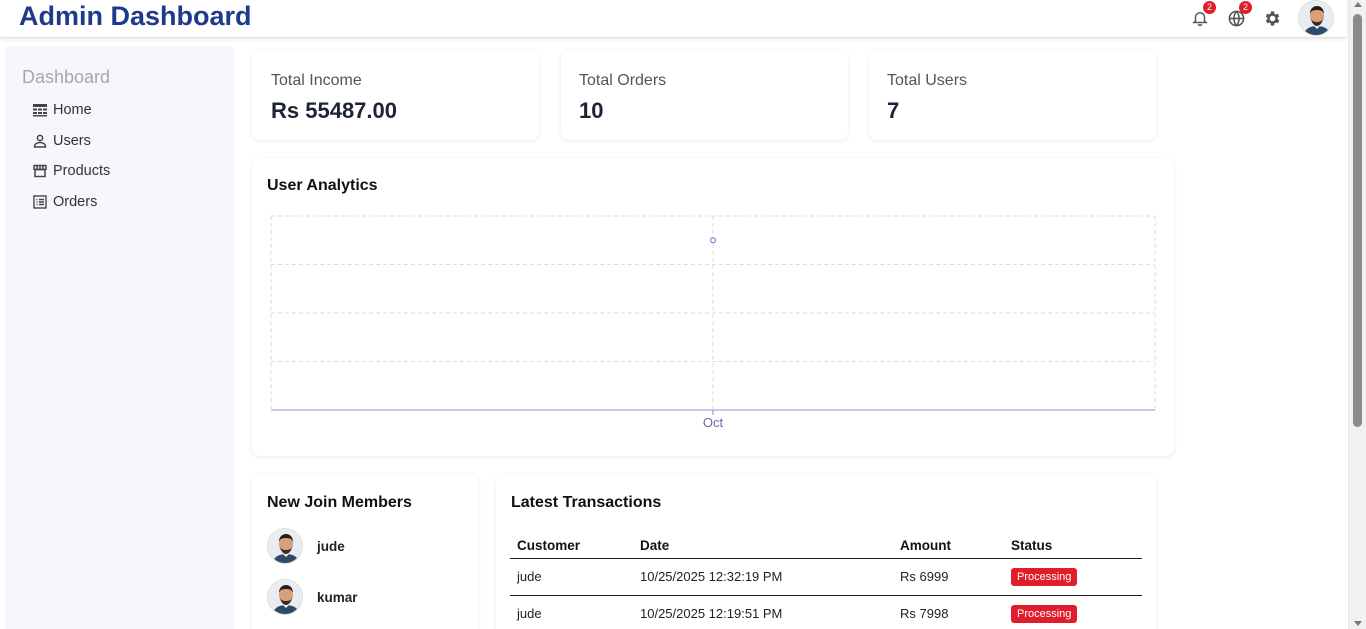  Describe the element at coordinates (1358, 623) in the screenshot. I see `scroll-down-arrow-icon` at that location.